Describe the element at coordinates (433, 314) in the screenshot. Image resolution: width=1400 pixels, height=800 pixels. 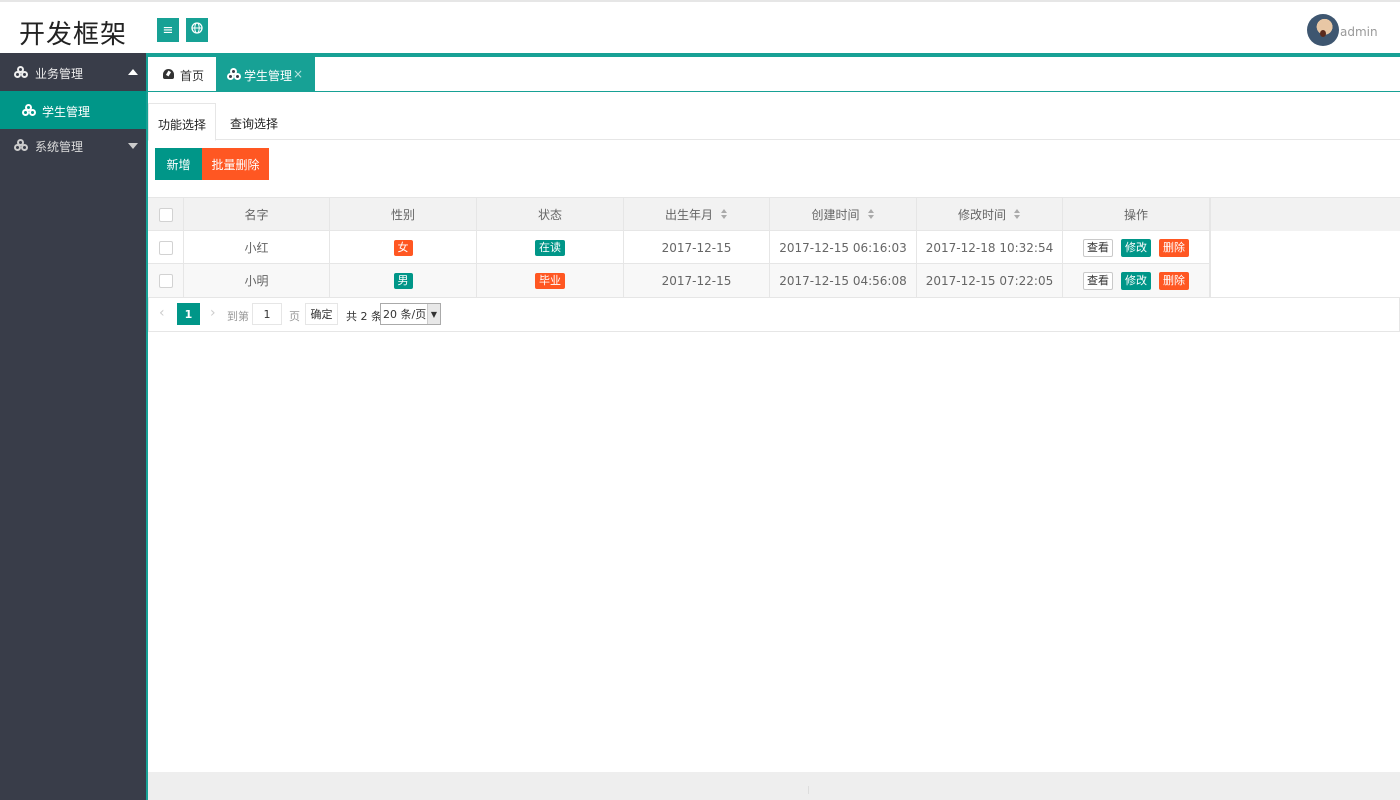
I see `chevron-down-icon: ▼` at that location.